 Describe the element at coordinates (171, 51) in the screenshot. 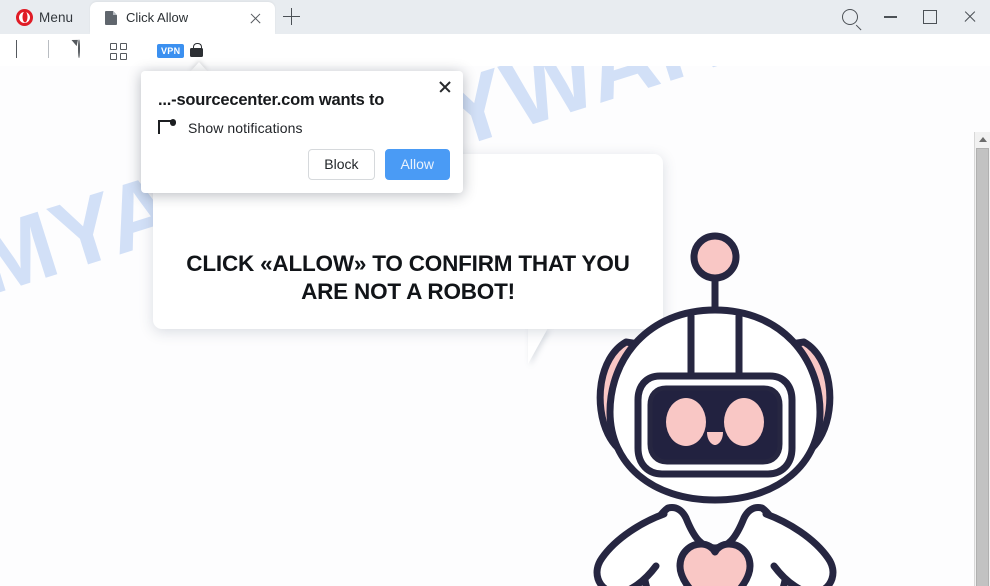

I see `vpn-badge: VPN` at that location.